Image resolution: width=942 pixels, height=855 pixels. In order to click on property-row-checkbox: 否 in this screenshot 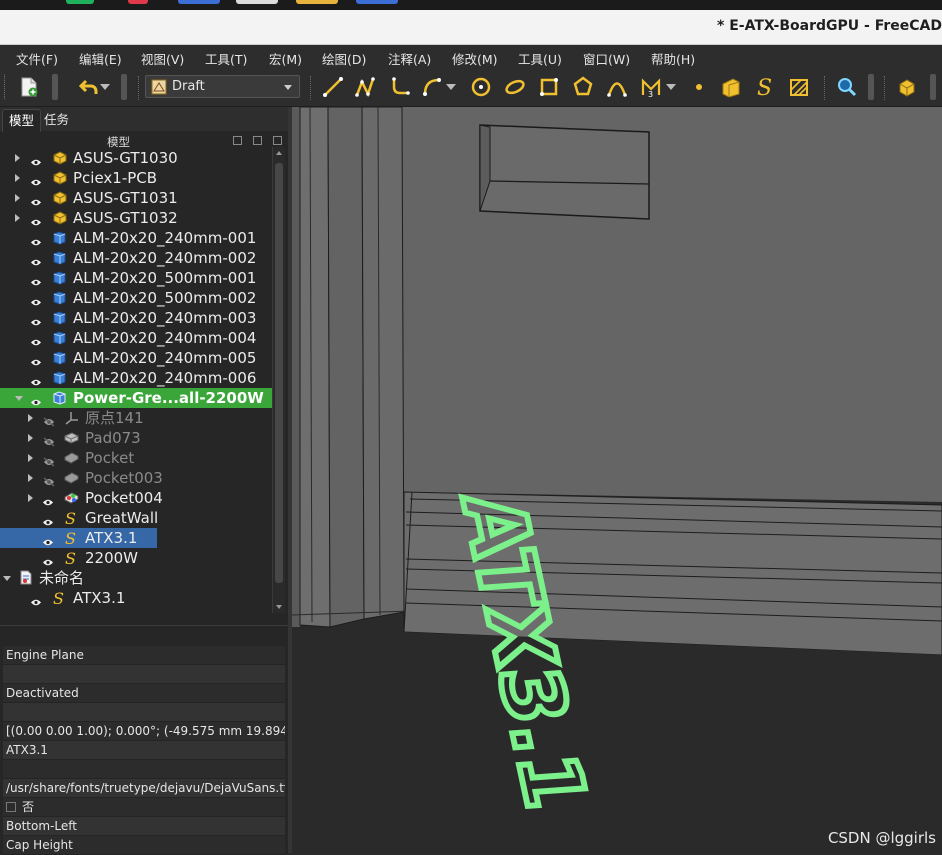, I will do `click(144, 807)`.